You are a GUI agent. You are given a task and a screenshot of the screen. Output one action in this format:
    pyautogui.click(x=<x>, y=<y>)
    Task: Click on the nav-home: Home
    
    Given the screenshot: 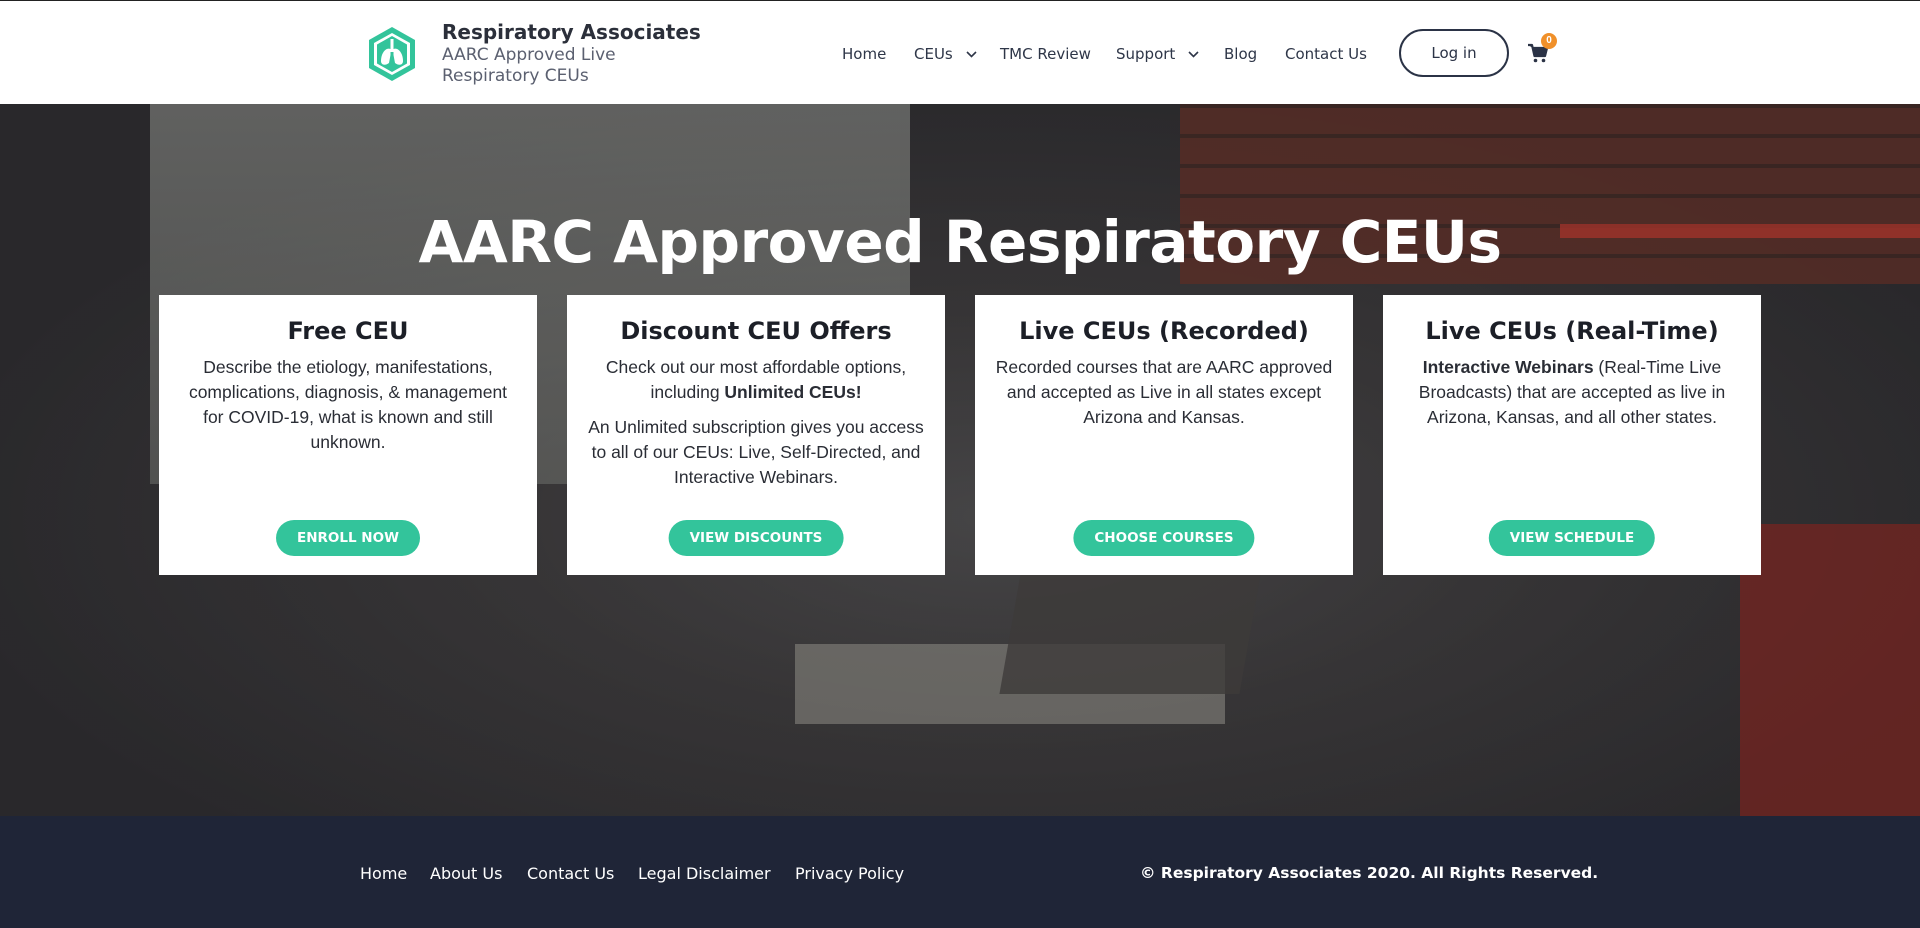 What is the action you would take?
    pyautogui.click(x=864, y=54)
    